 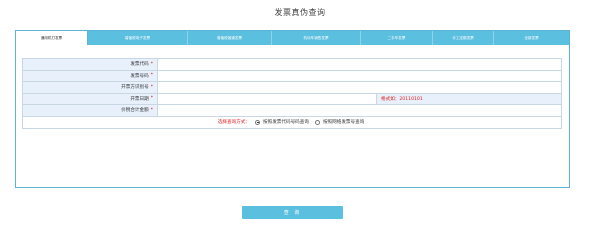 I want to click on form-row-total-amount: 价税合计金额 *, so click(x=292, y=111).